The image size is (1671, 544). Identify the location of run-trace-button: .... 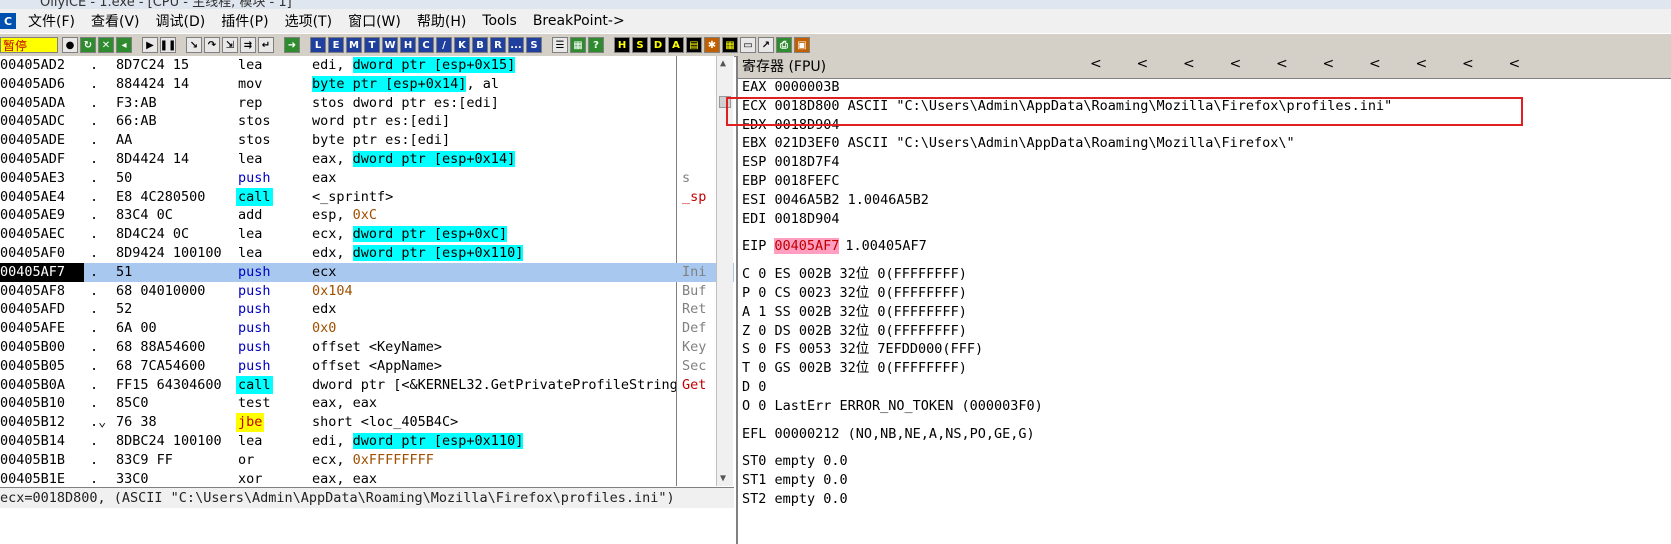
(516, 45).